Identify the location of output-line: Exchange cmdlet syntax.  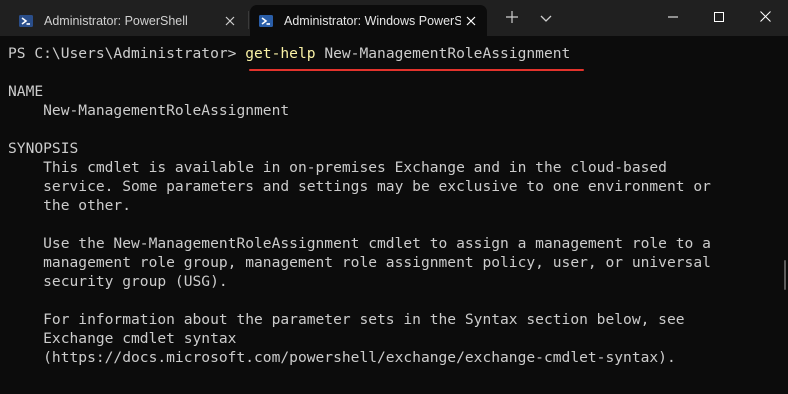
(122, 338).